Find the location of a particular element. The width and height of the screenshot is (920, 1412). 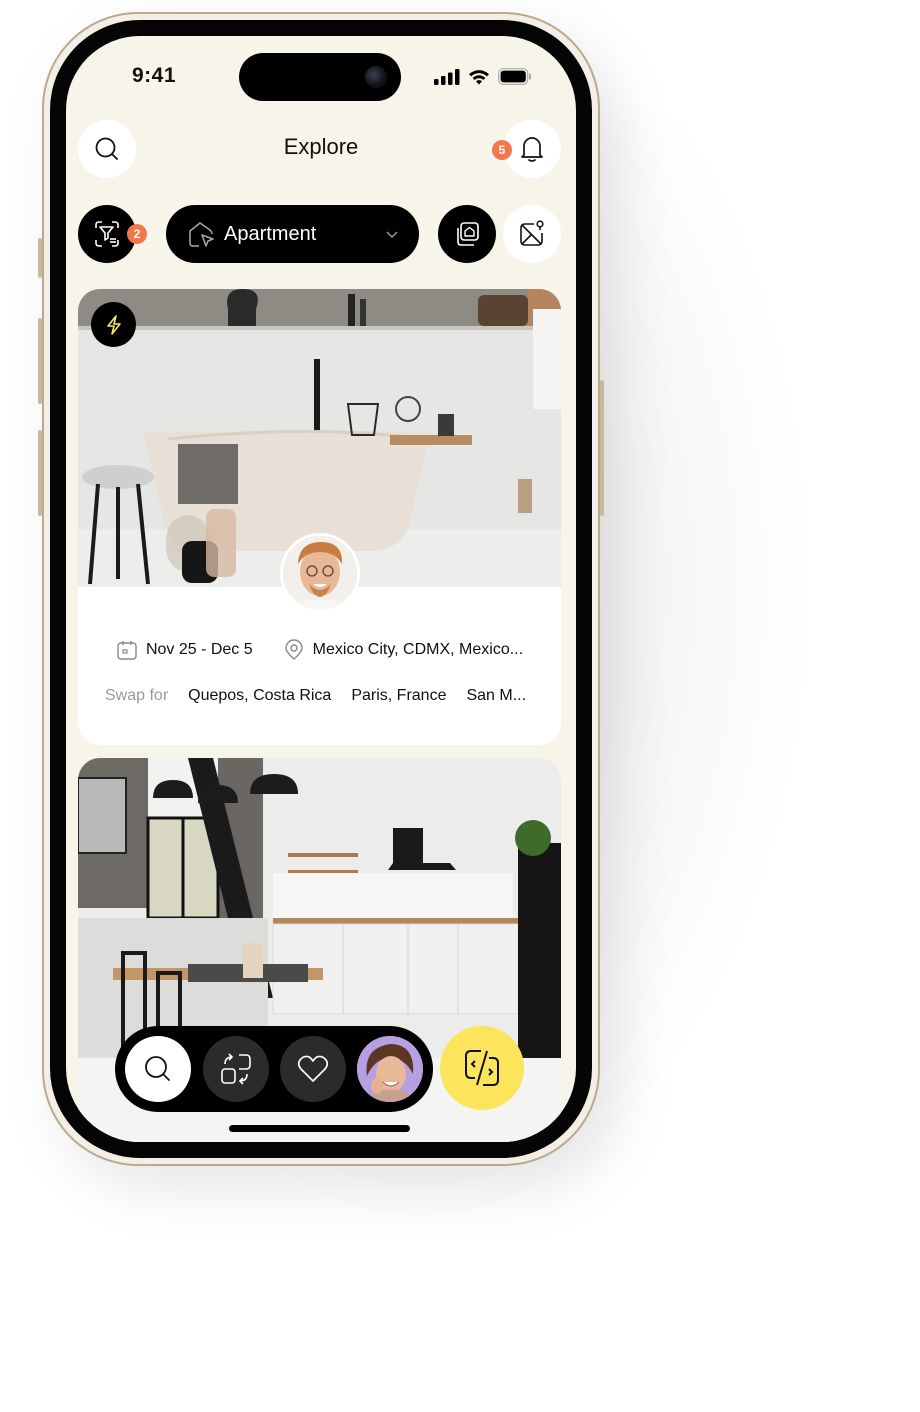

nav-explore is located at coordinates (158, 1069).